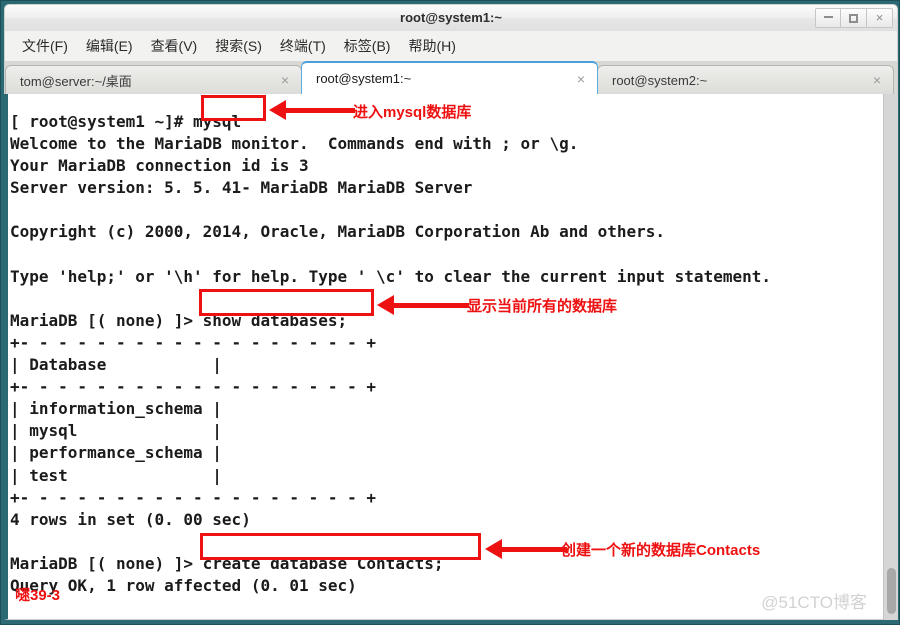  I want to click on figure-caption: 嚃39-3, so click(38, 595).